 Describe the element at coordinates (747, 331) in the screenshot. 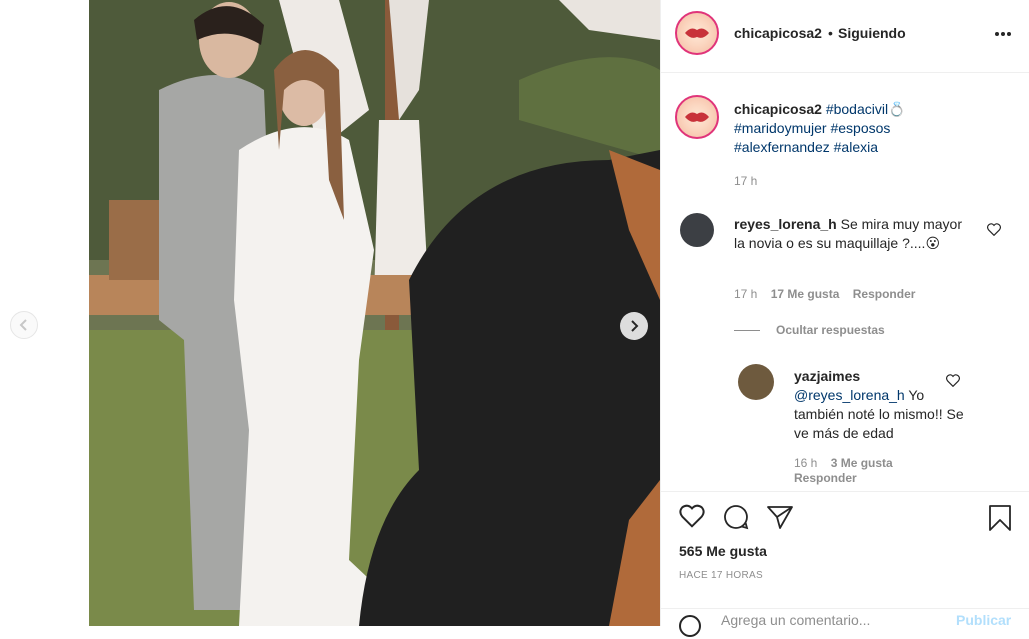

I see `divider-line` at that location.